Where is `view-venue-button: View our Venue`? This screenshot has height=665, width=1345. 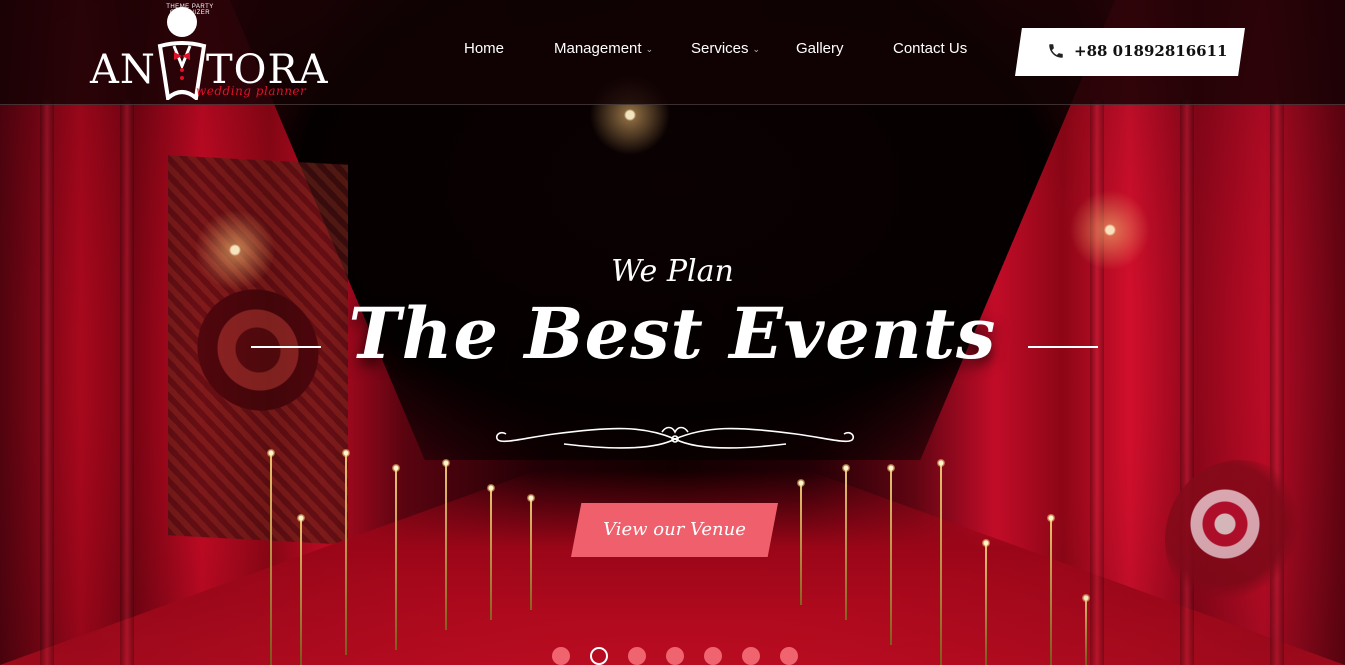
view-venue-button: View our Venue is located at coordinates (674, 530).